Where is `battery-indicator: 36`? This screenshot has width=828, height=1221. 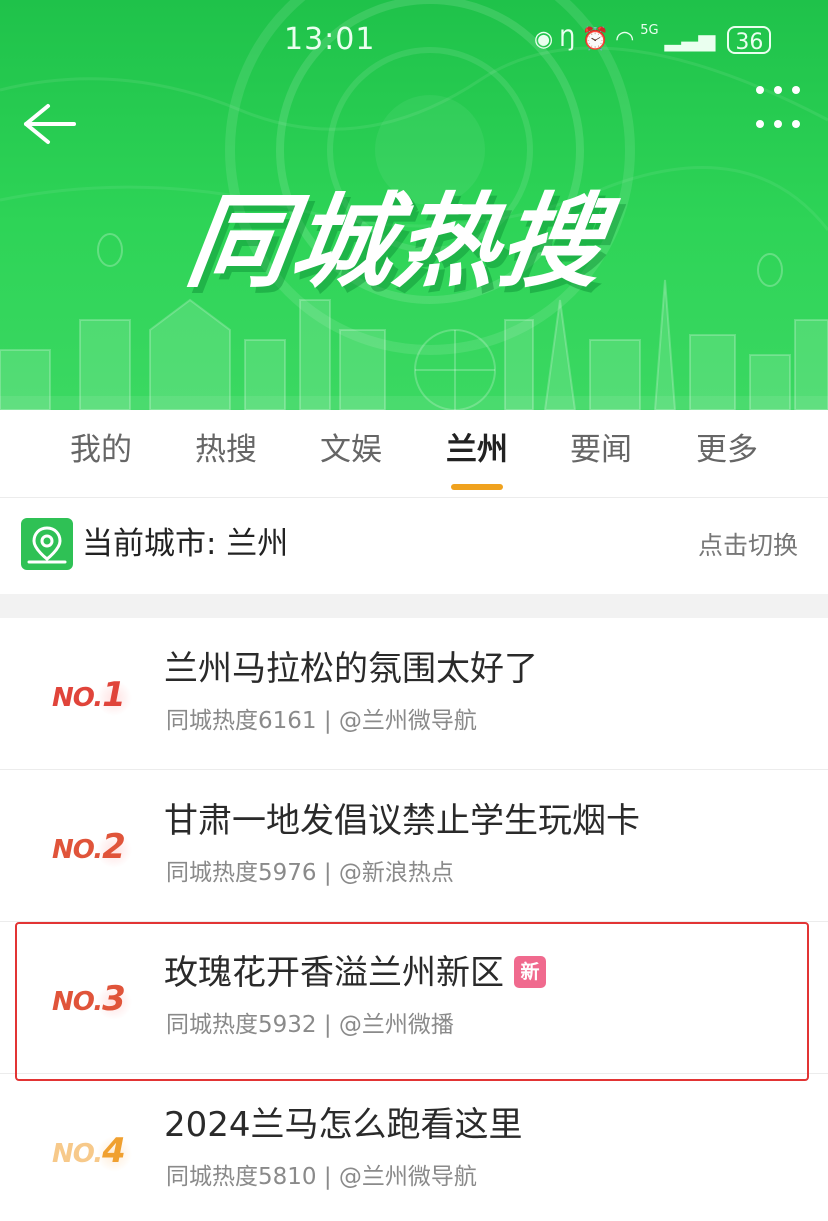 battery-indicator: 36 is located at coordinates (749, 40).